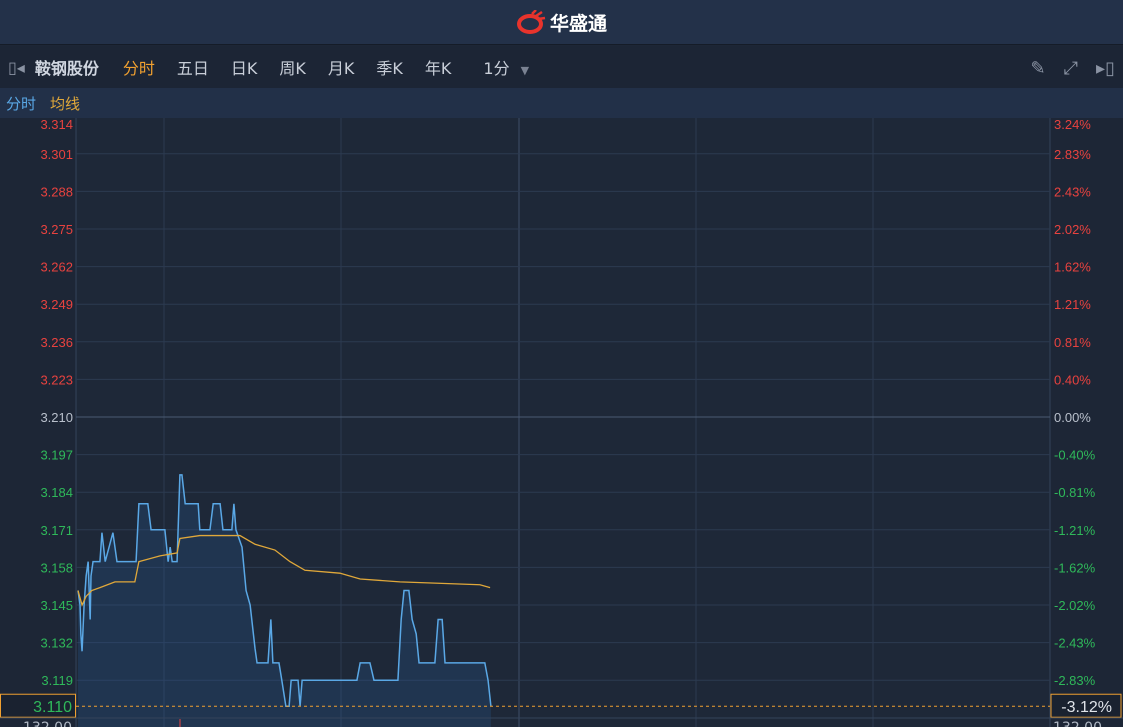 This screenshot has width=1123, height=727. I want to click on volume-right-label: 132.00, so click(1077, 723).